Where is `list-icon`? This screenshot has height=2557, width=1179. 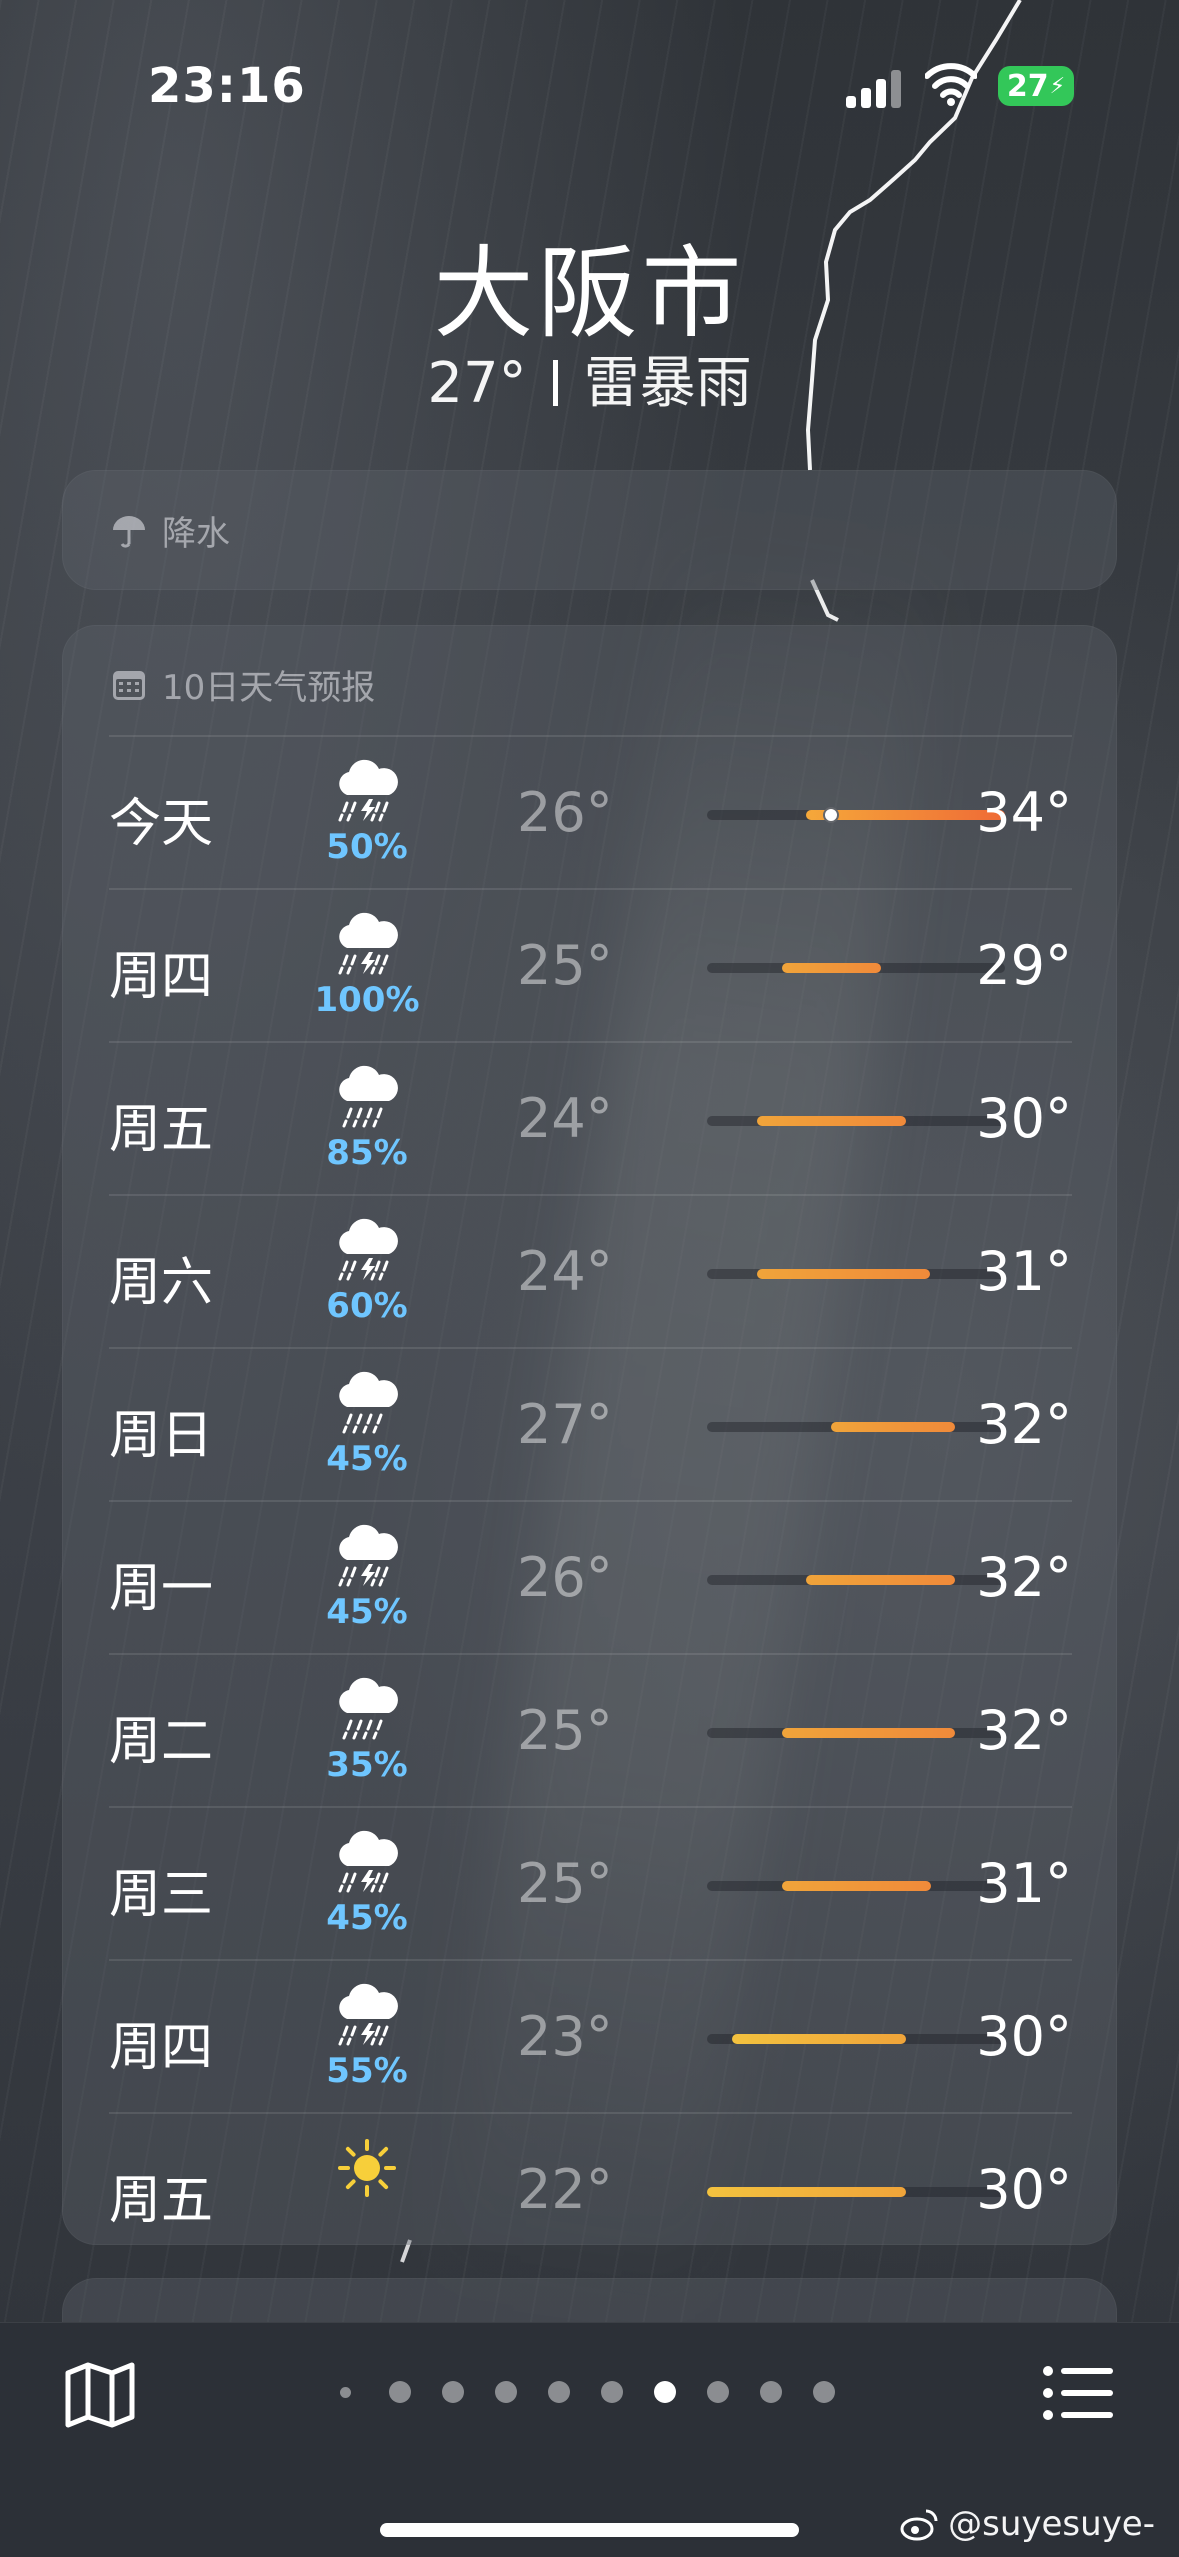
list-icon is located at coordinates (1078, 2393).